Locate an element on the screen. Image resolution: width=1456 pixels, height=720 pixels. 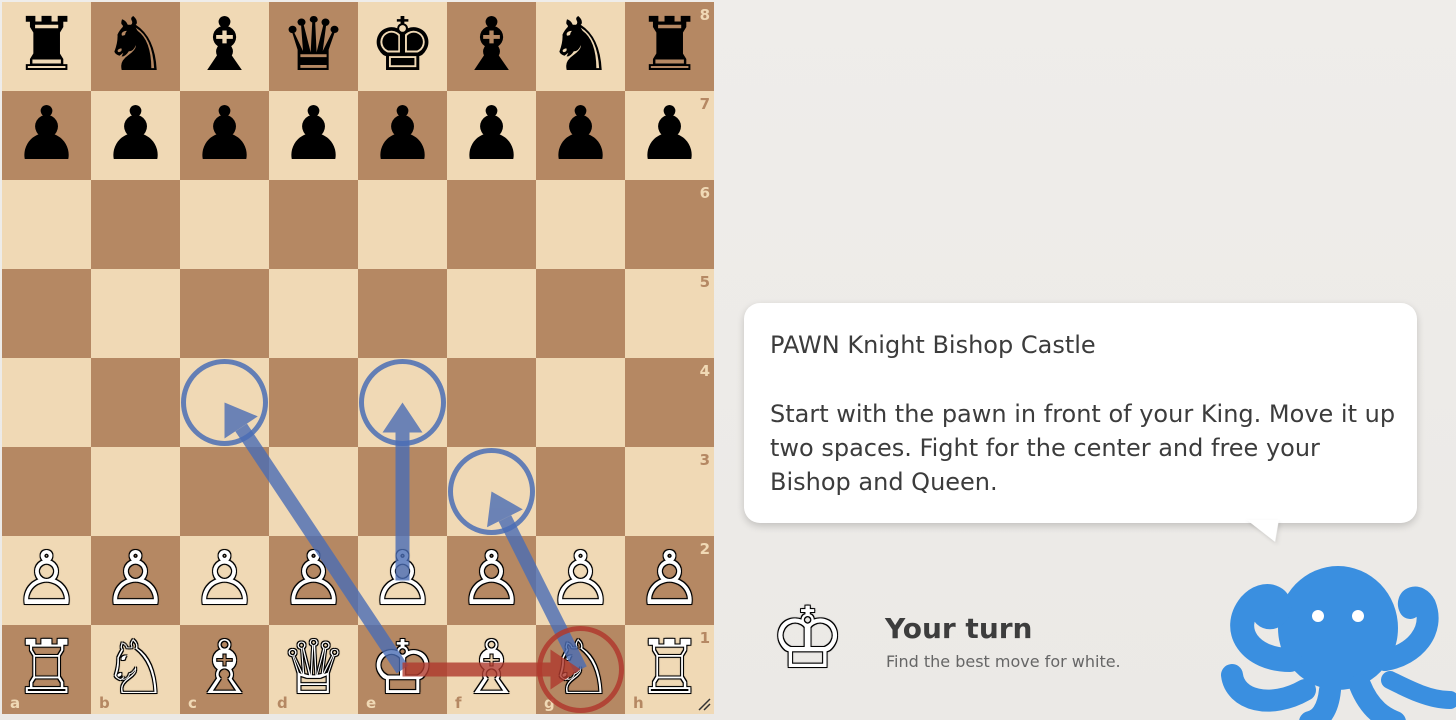
chess-piece: ♚ is located at coordinates (402, 45).